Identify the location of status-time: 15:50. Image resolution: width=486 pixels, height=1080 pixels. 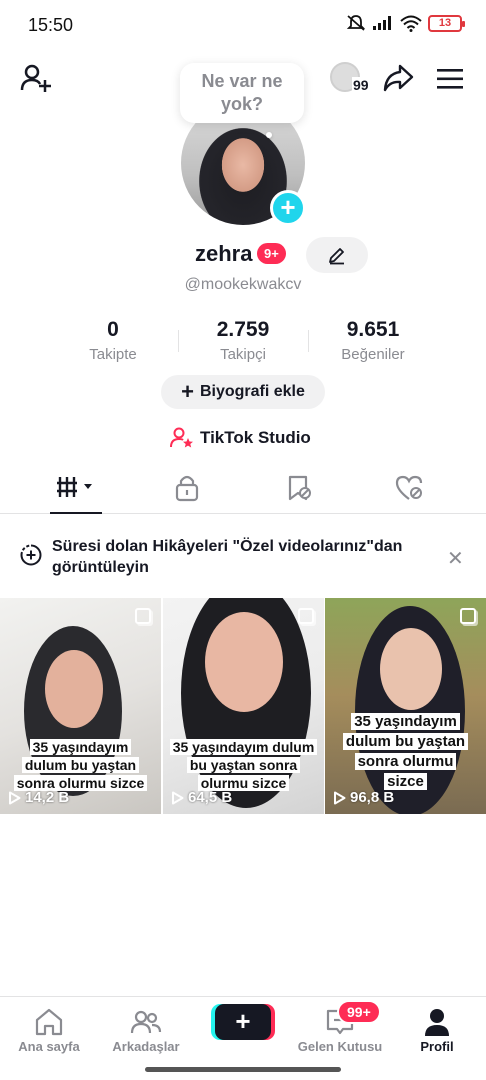
(51, 25).